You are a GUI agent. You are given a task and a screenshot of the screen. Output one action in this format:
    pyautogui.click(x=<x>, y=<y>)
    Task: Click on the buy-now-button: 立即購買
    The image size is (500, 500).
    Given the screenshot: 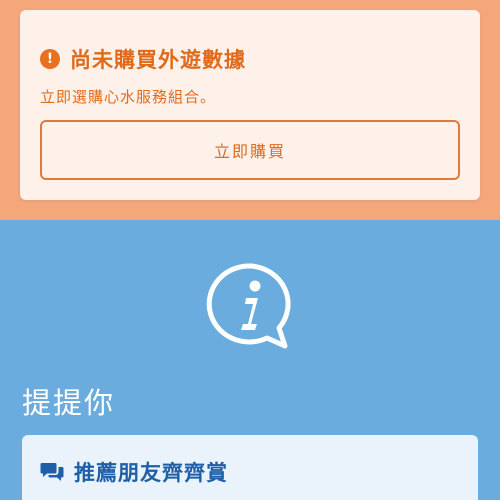 What is the action you would take?
    pyautogui.click(x=250, y=150)
    